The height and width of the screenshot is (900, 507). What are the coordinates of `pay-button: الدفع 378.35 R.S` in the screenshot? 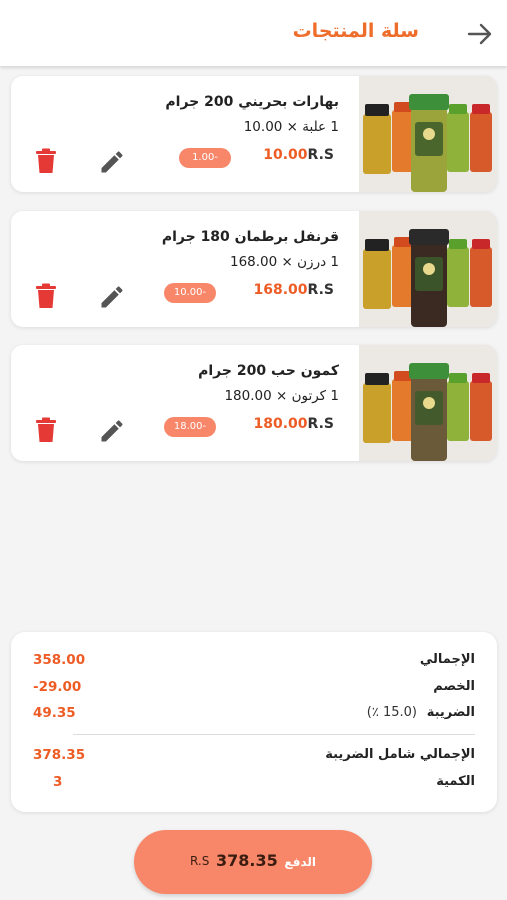 It's located at (253, 862).